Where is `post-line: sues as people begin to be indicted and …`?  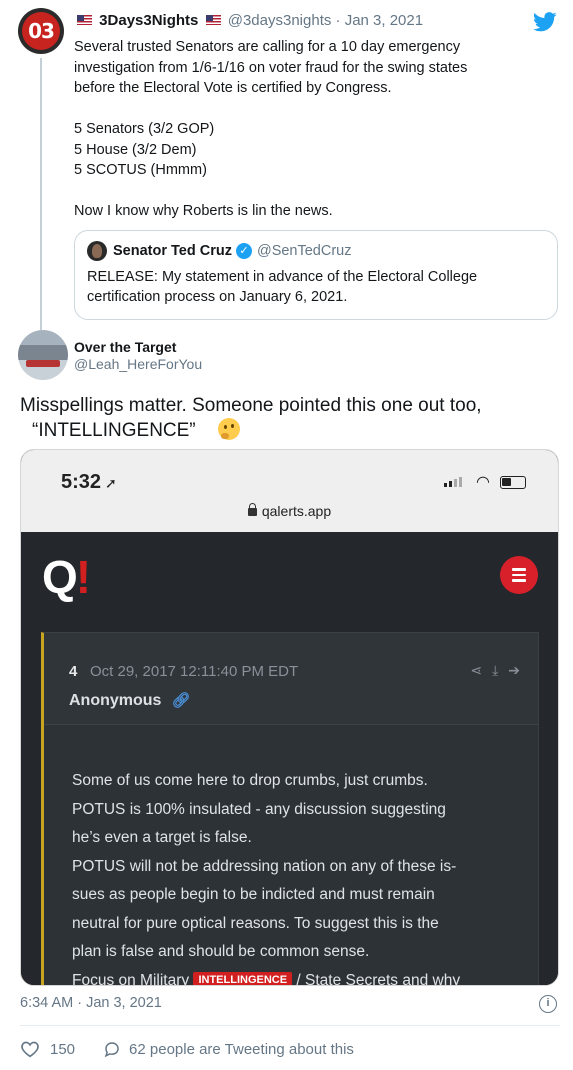 post-line: sues as people begin to be indicted and … is located at coordinates (253, 894).